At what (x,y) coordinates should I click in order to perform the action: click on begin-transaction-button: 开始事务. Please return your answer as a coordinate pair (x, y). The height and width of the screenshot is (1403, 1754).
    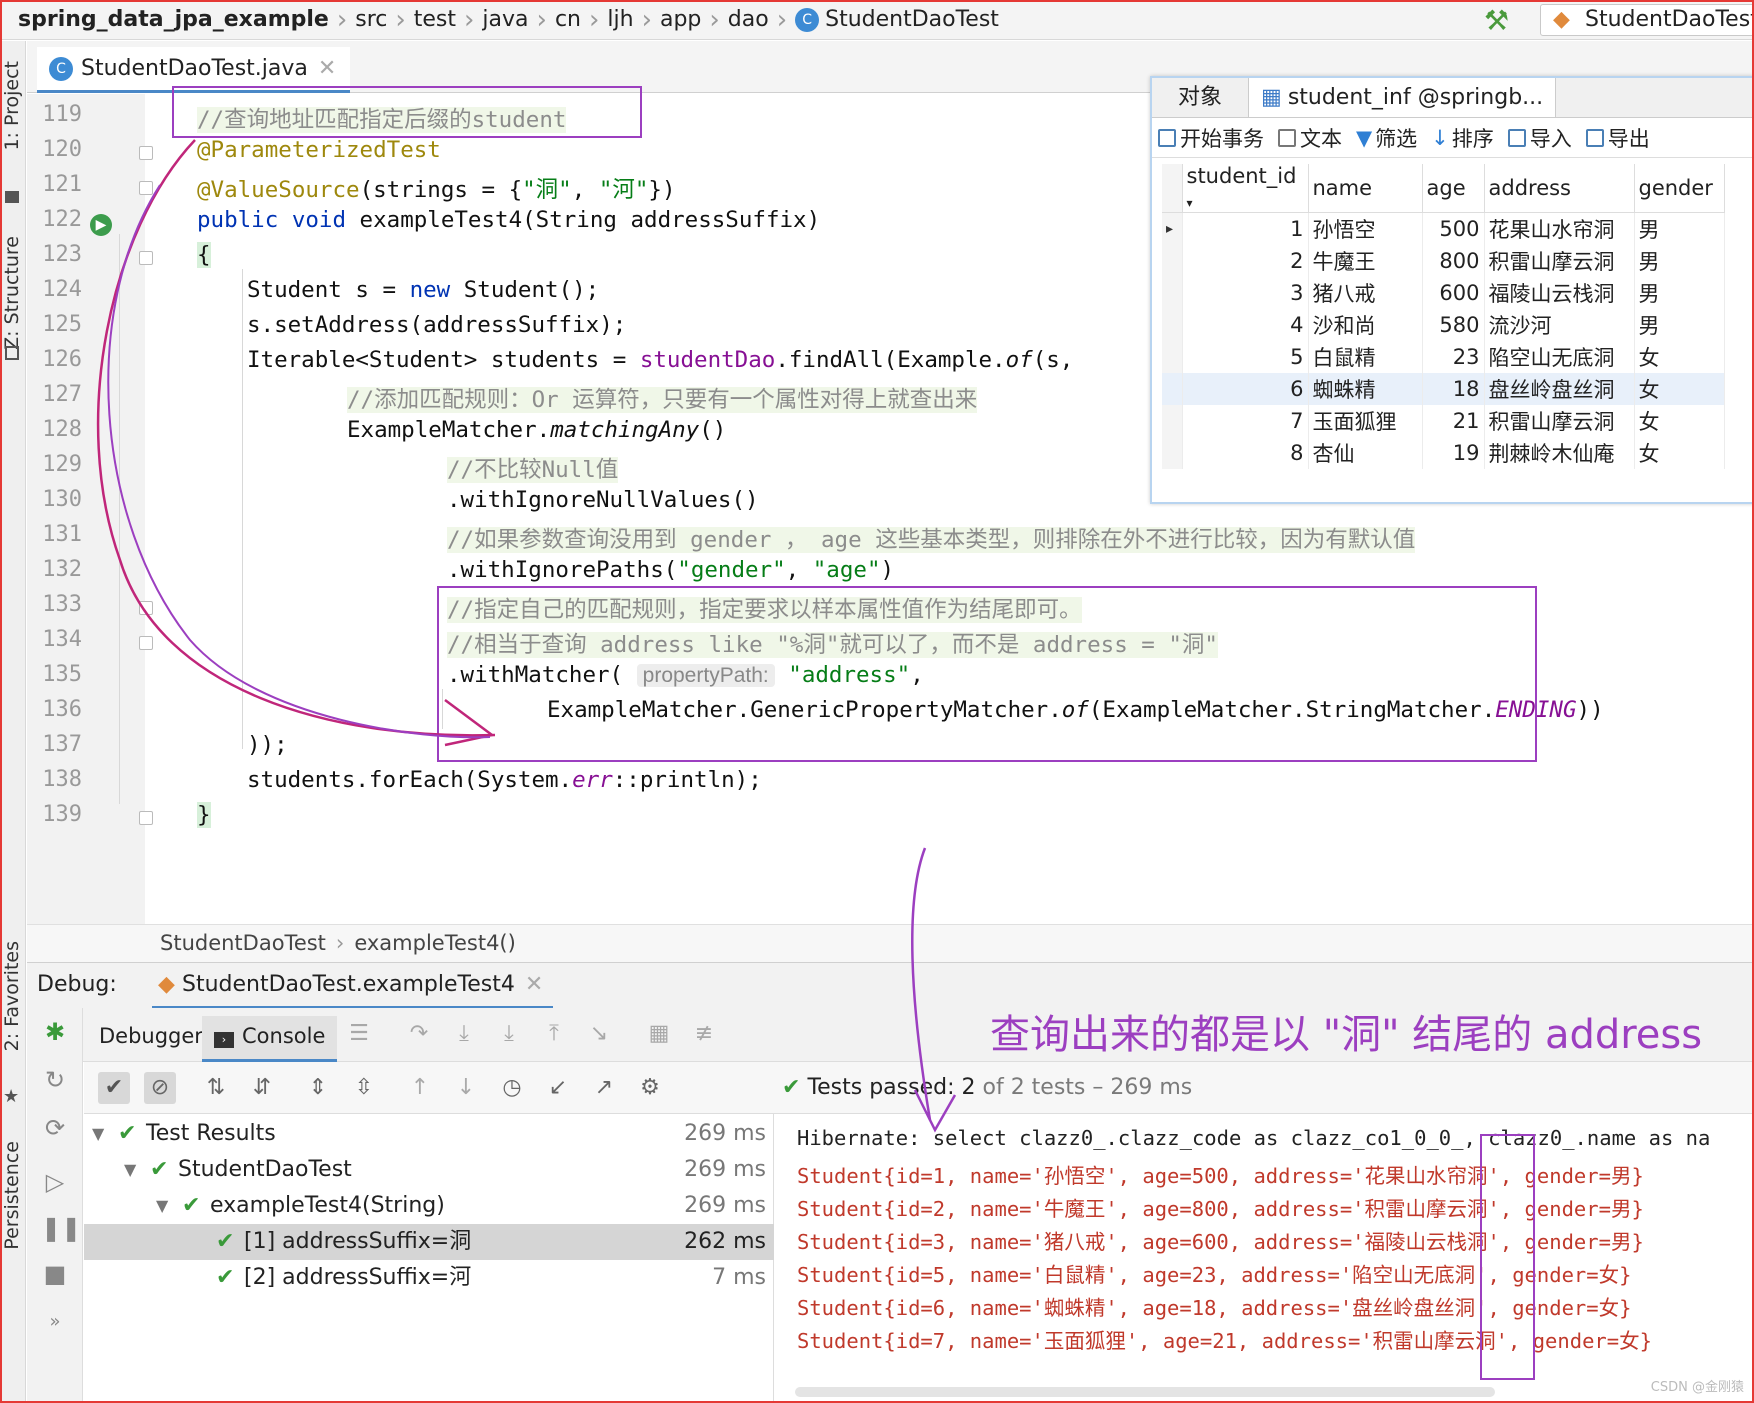
    Looking at the image, I should click on (1211, 138).